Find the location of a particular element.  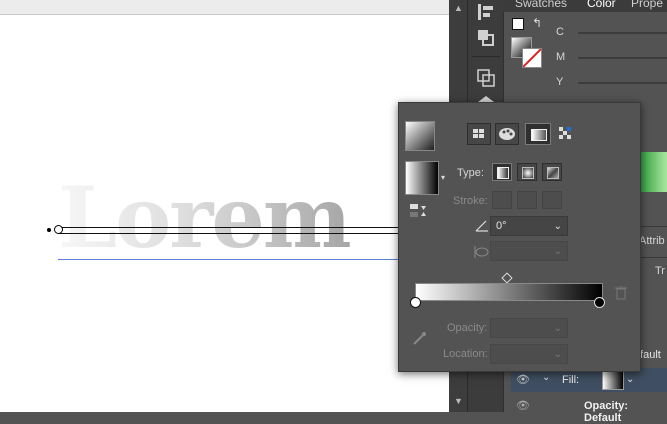

fill-label: Fill: is located at coordinates (571, 380).